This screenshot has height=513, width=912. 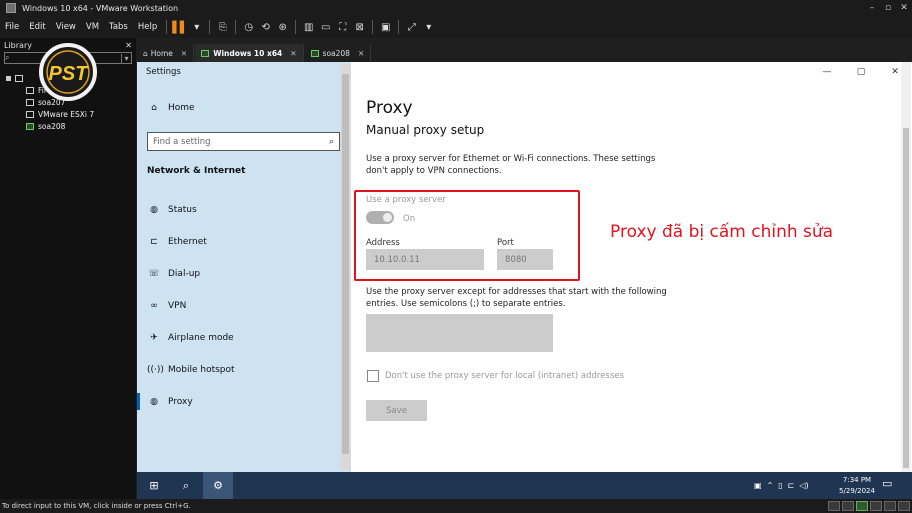 I want to click on network-device-icon, so click(x=862, y=506).